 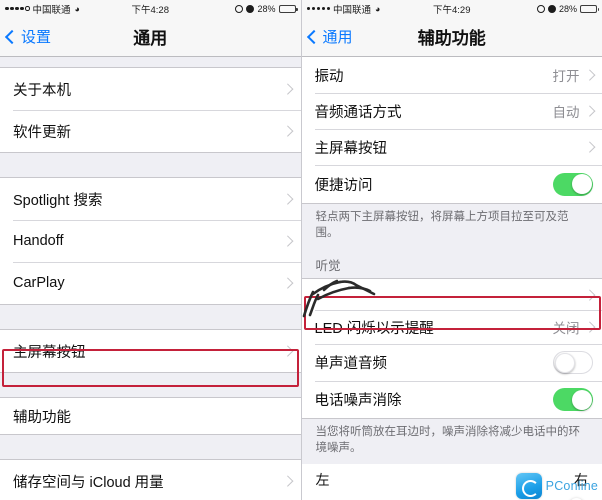 I want to click on list-item-vibrate: 振动 打开, so click(x=451, y=75).